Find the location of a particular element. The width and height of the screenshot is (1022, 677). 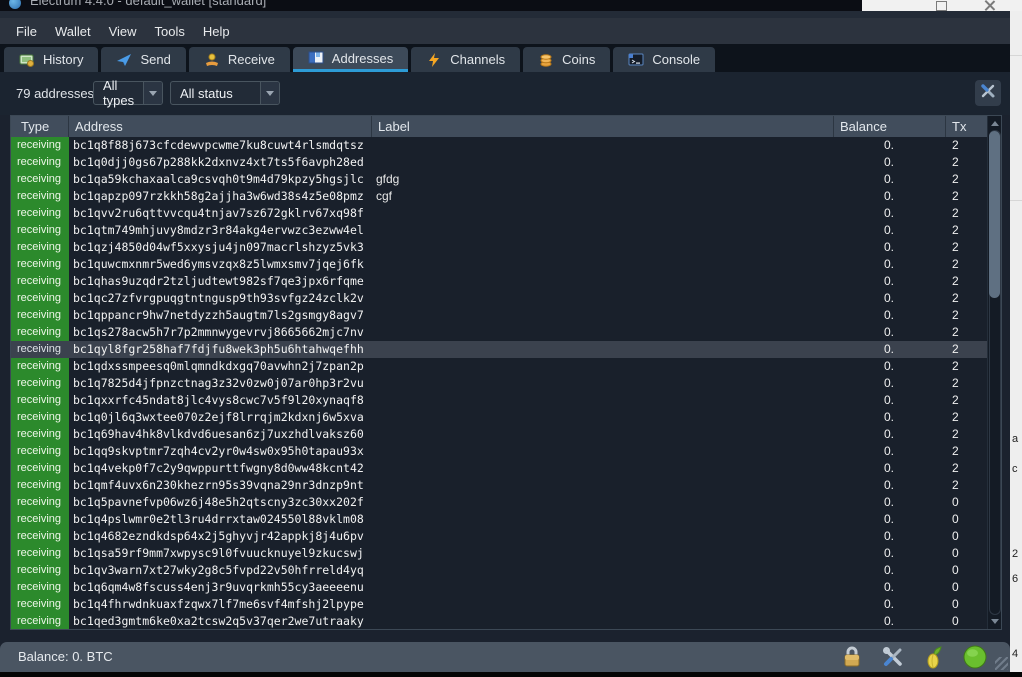

close-icon is located at coordinates (989, 5).